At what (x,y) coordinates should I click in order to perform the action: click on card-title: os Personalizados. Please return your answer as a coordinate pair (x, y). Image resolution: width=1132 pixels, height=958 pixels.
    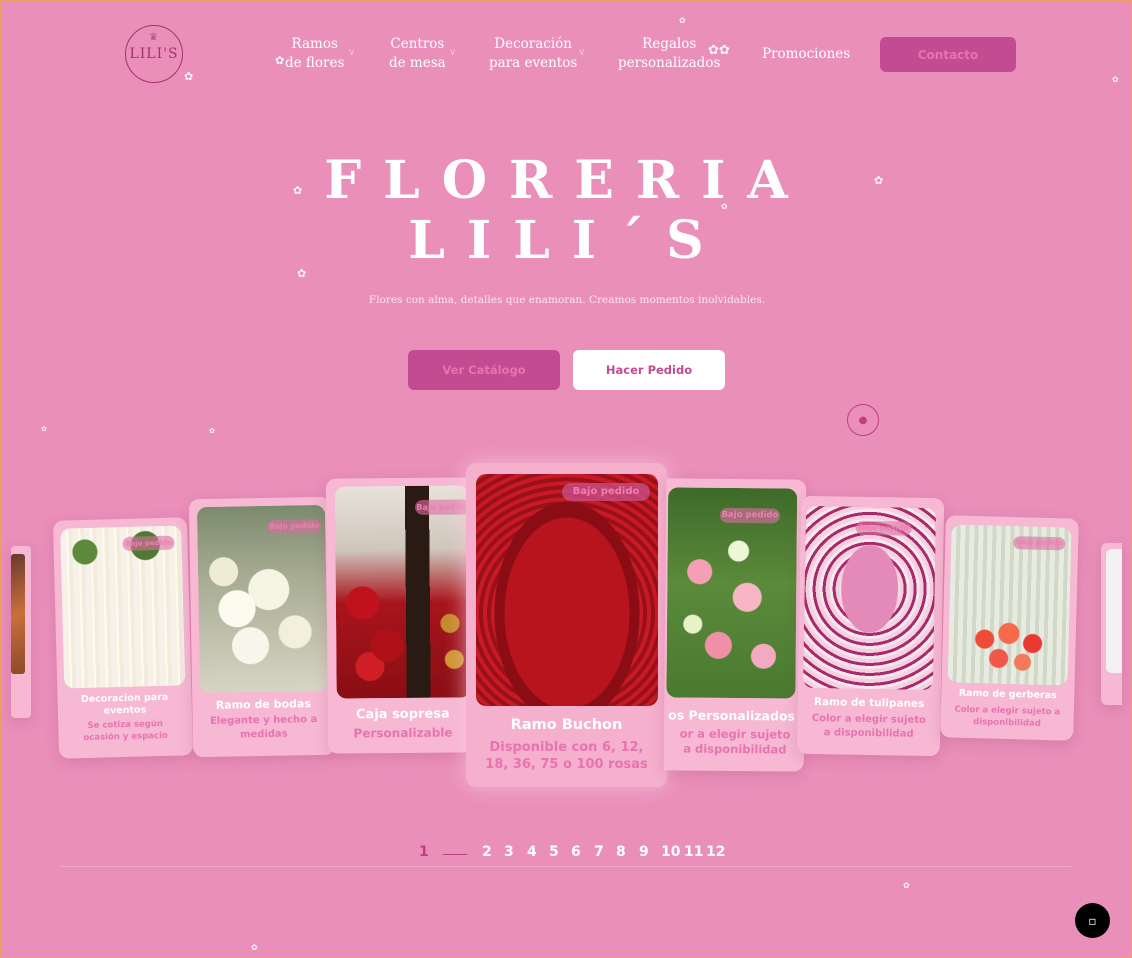
    Looking at the image, I should click on (732, 715).